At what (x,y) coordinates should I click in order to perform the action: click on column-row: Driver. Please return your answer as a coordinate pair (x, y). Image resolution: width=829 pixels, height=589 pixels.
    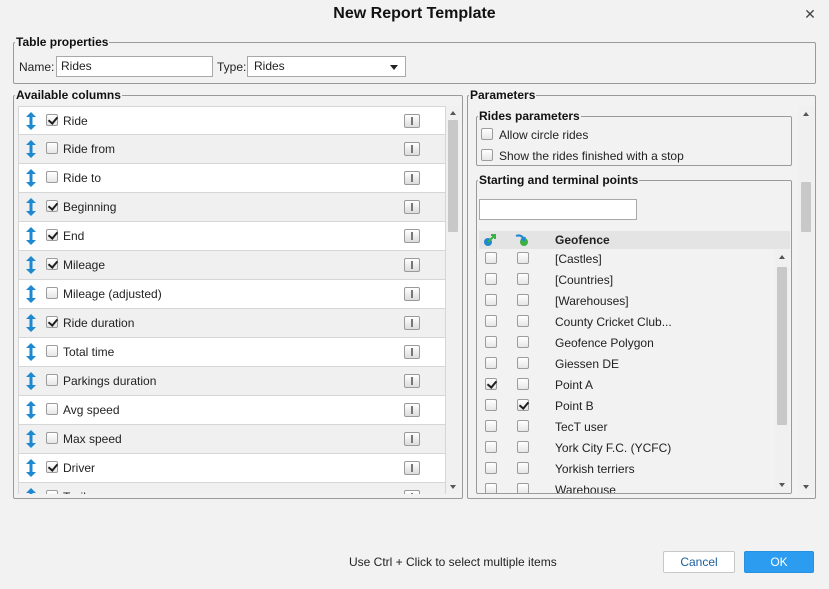
    Looking at the image, I should click on (232, 468).